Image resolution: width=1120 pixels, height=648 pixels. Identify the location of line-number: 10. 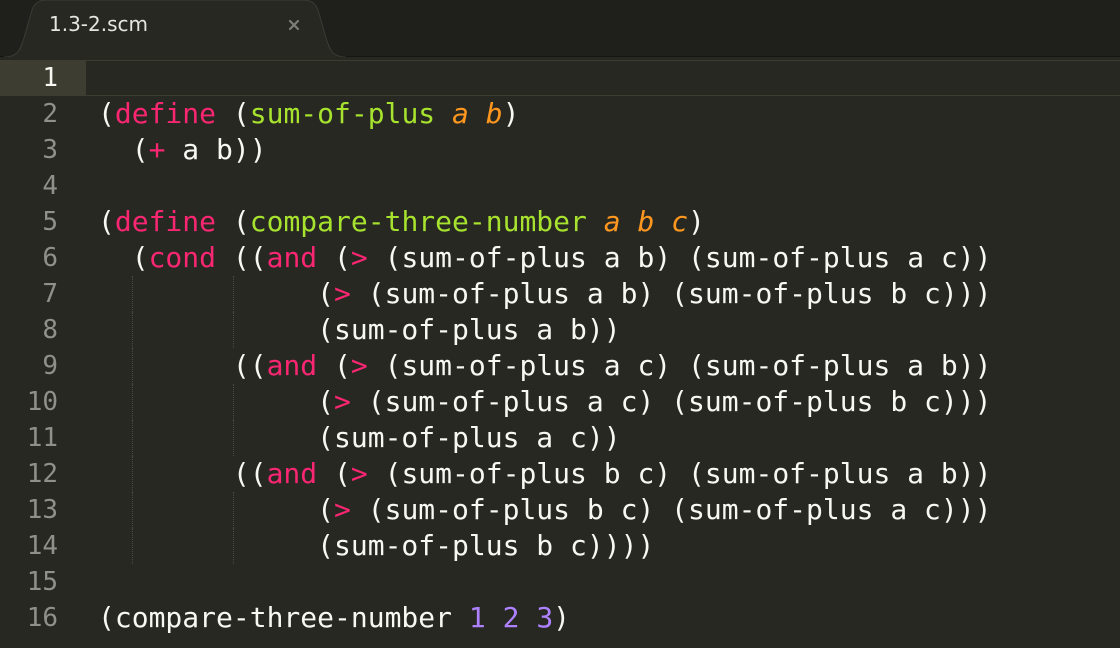
(42, 402).